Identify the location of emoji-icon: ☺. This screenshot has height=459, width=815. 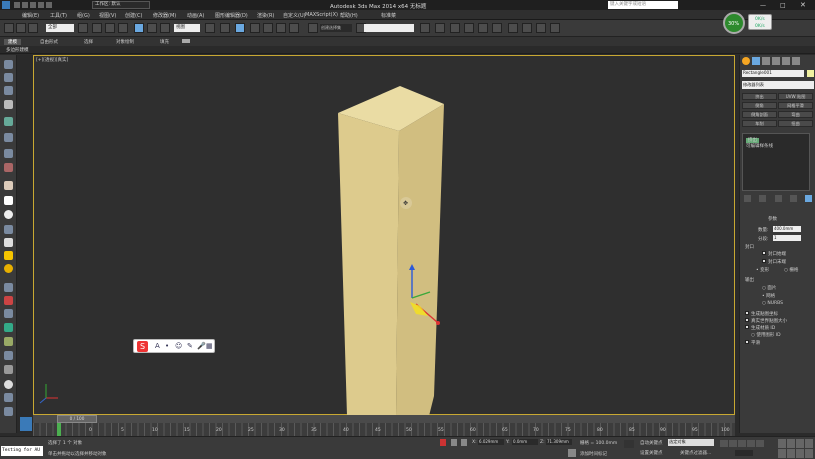
(178, 346).